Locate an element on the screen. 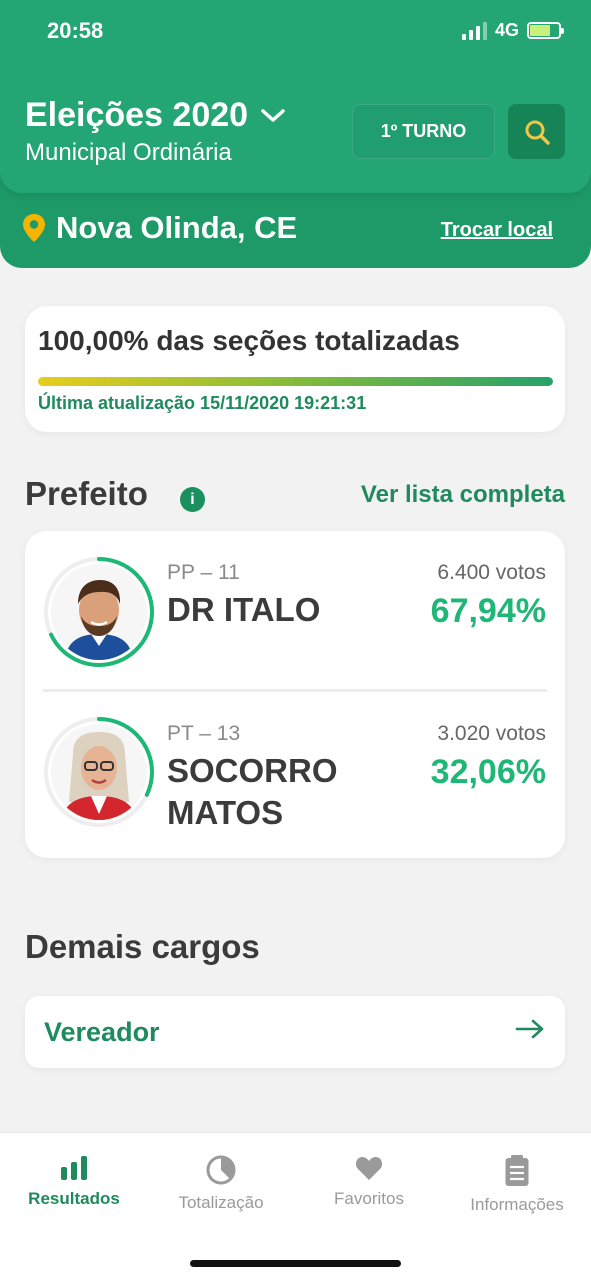  tab-totalizacao: Totalização is located at coordinates (221, 1184).